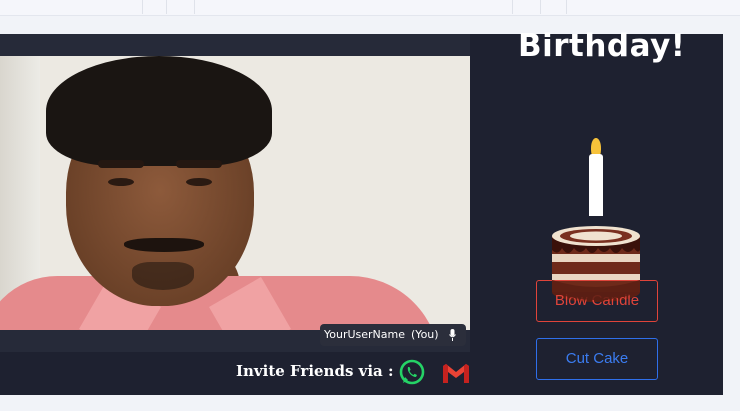 Image resolution: width=740 pixels, height=411 pixels. I want to click on participant-name-tag: YourUserName (You), so click(393, 335).